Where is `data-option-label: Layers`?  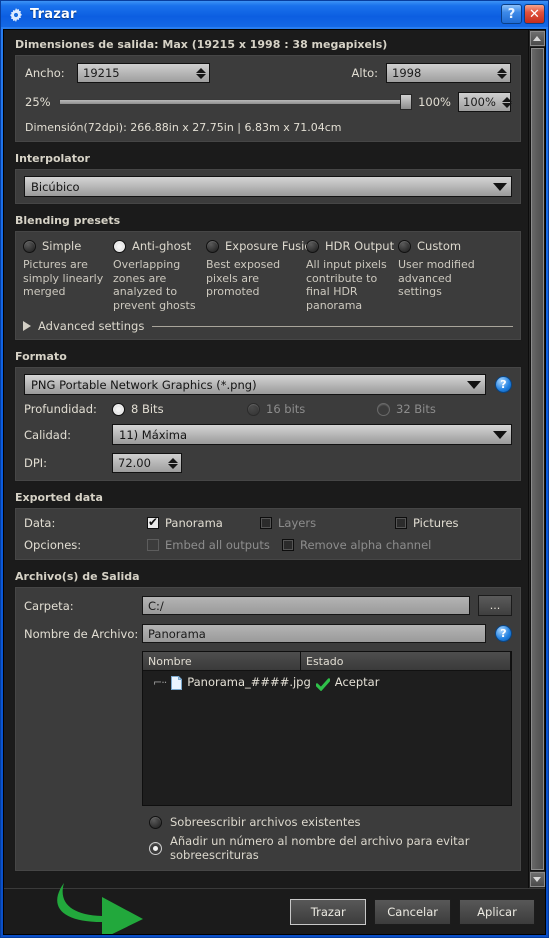
data-option-label: Layers is located at coordinates (297, 523).